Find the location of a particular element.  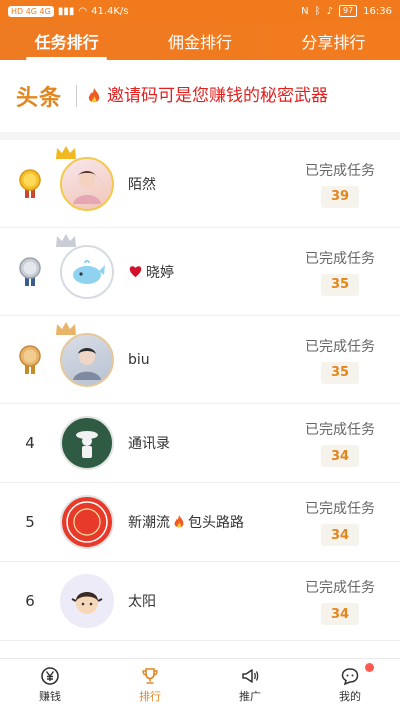

bottom-nav: 赚钱 排行 推广 我的 is located at coordinates (200, 684).